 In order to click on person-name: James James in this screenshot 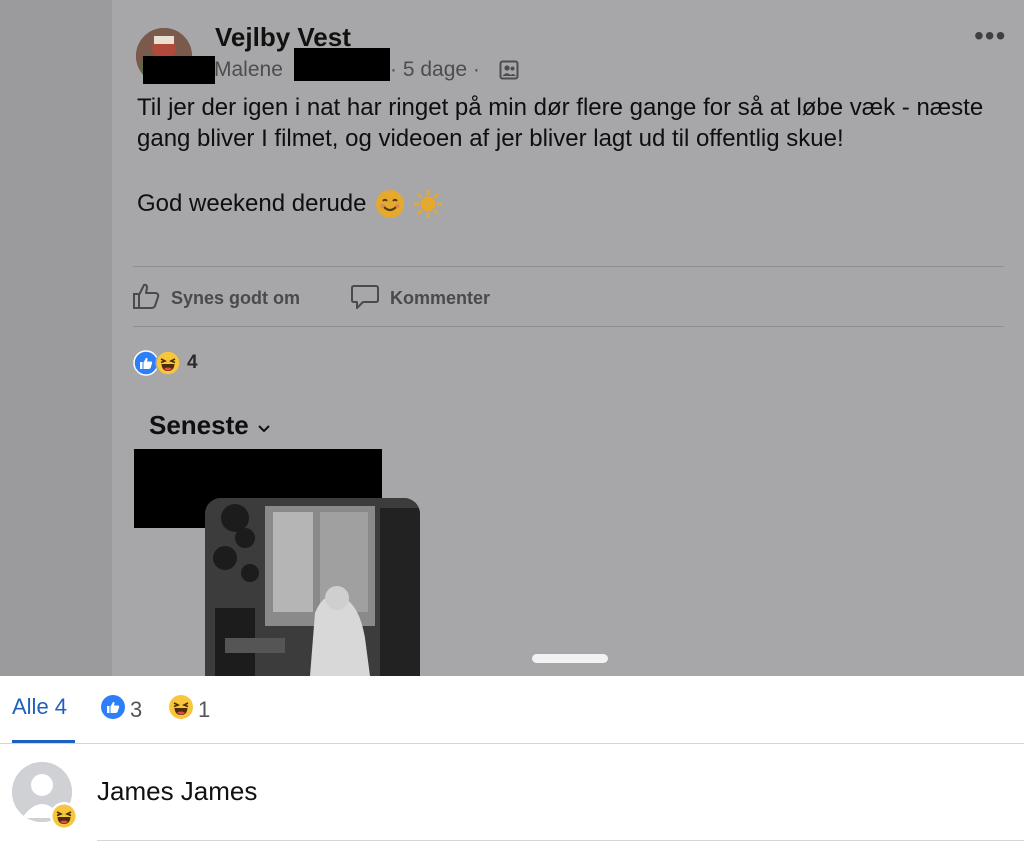, I will do `click(177, 791)`.